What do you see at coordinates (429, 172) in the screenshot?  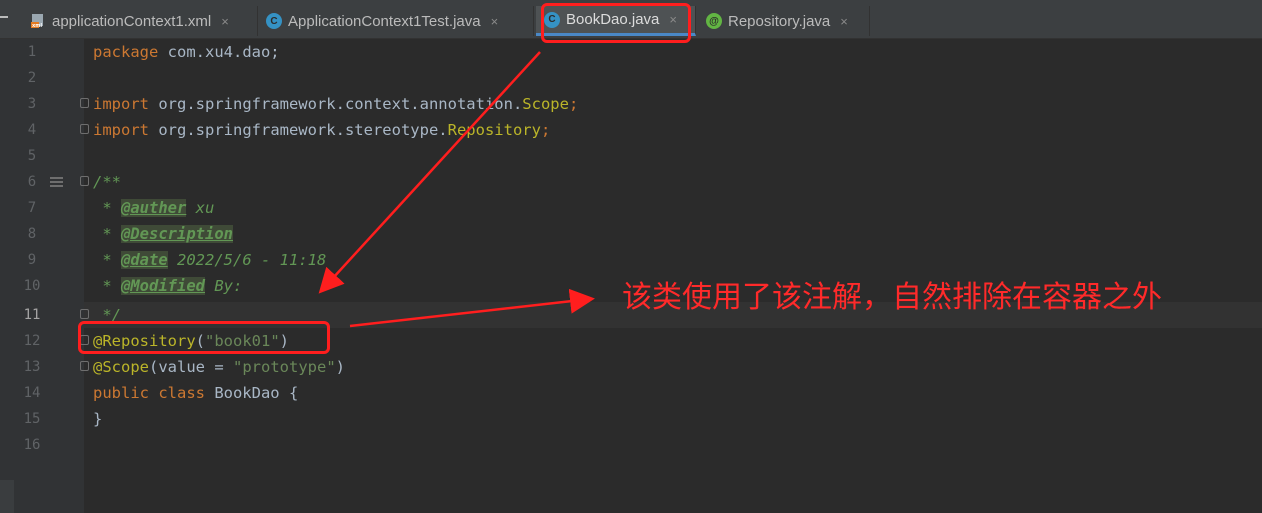 I see `arrow-to-annotation` at bounding box center [429, 172].